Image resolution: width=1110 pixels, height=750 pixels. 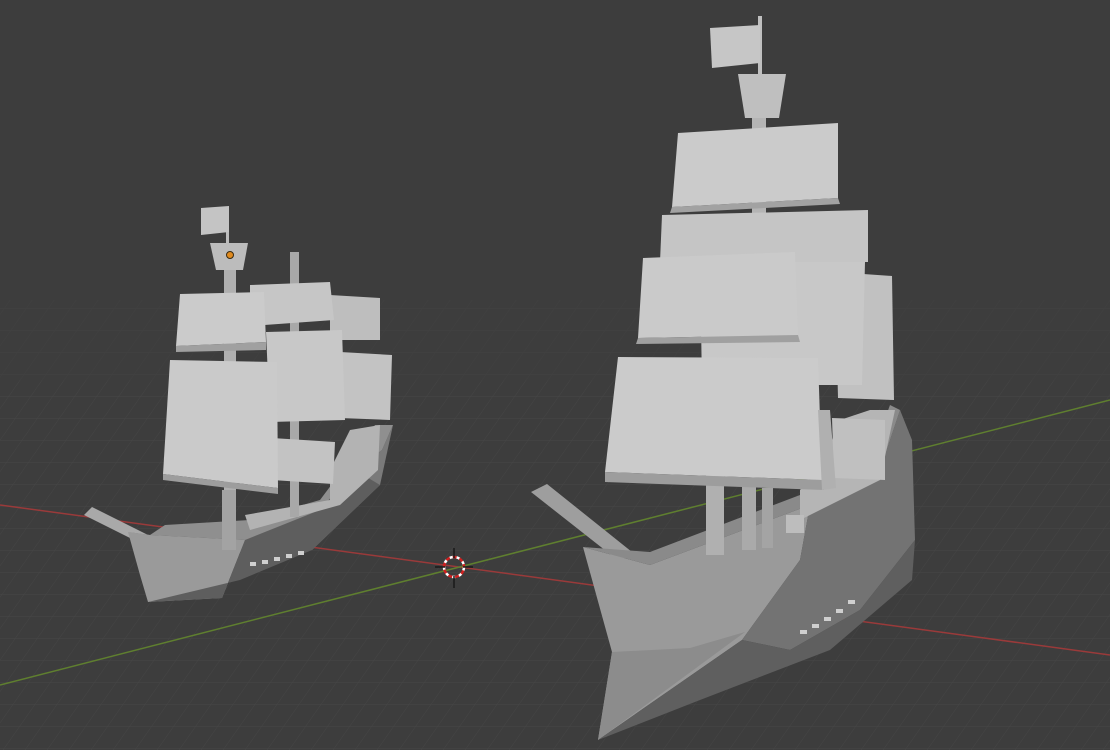 I want to click on sail-front-main, so click(x=220, y=424).